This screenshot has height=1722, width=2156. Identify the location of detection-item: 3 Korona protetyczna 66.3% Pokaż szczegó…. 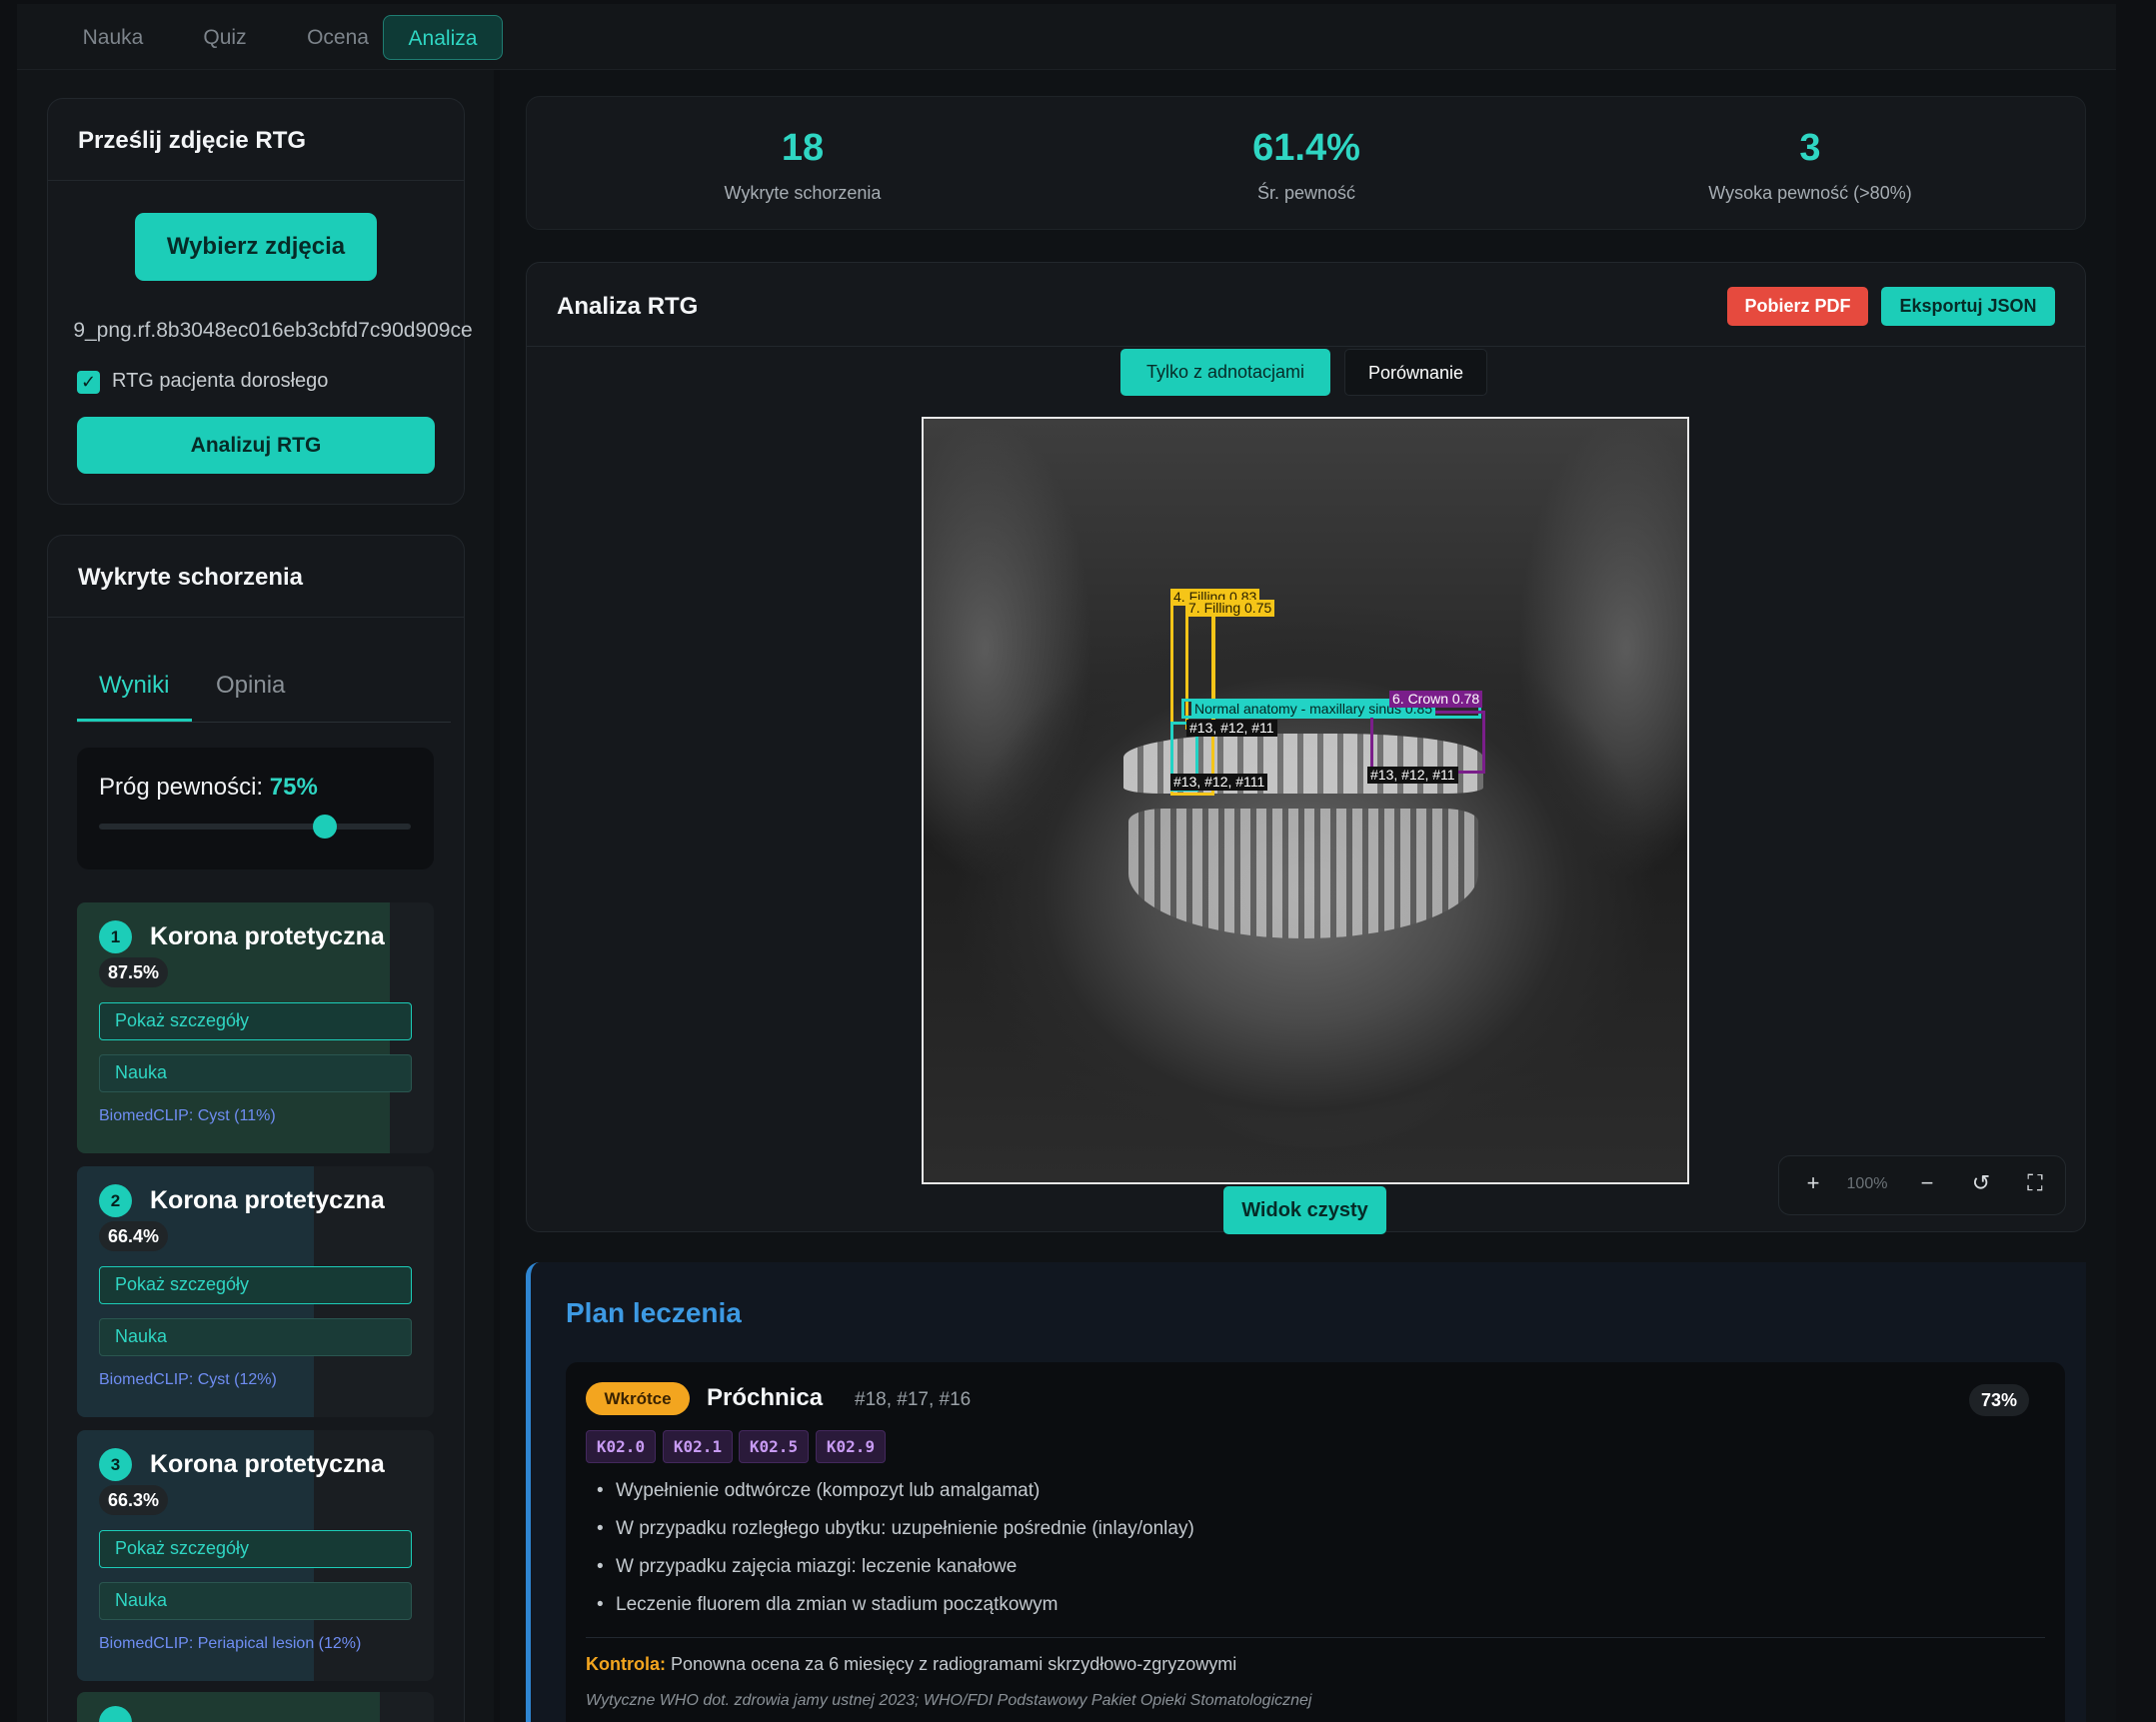
(255, 1556).